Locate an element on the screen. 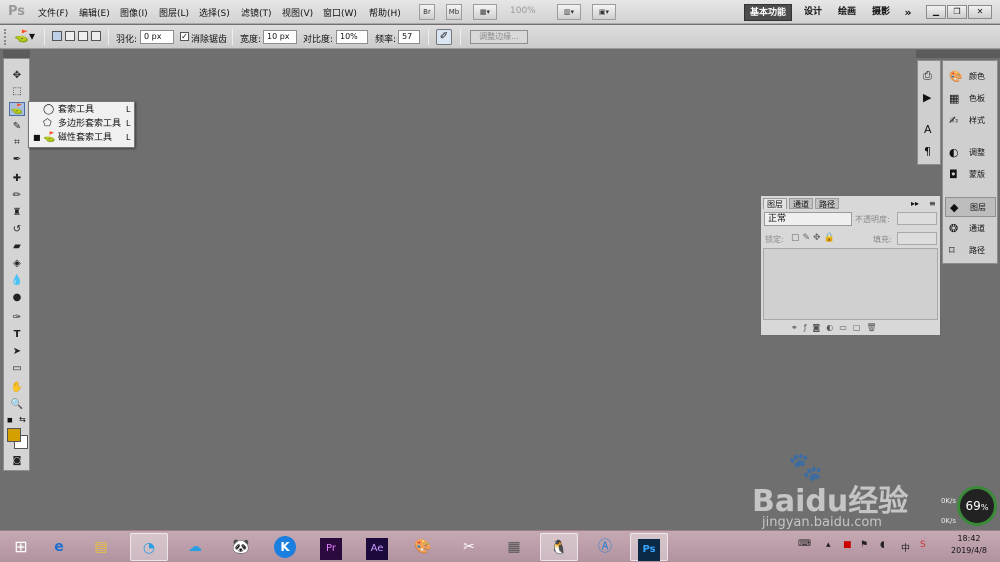  magnetic-lasso-tool-icon: ⛳ is located at coordinates (17, 109).